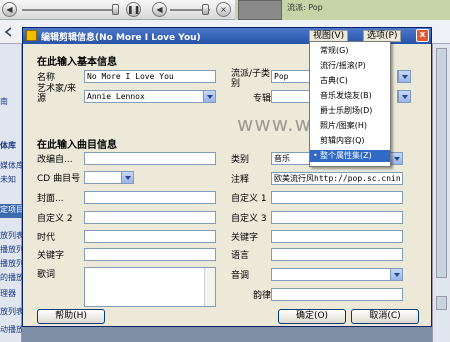 The width and height of the screenshot is (450, 342). I want to click on name-label: 名称, so click(46, 78).